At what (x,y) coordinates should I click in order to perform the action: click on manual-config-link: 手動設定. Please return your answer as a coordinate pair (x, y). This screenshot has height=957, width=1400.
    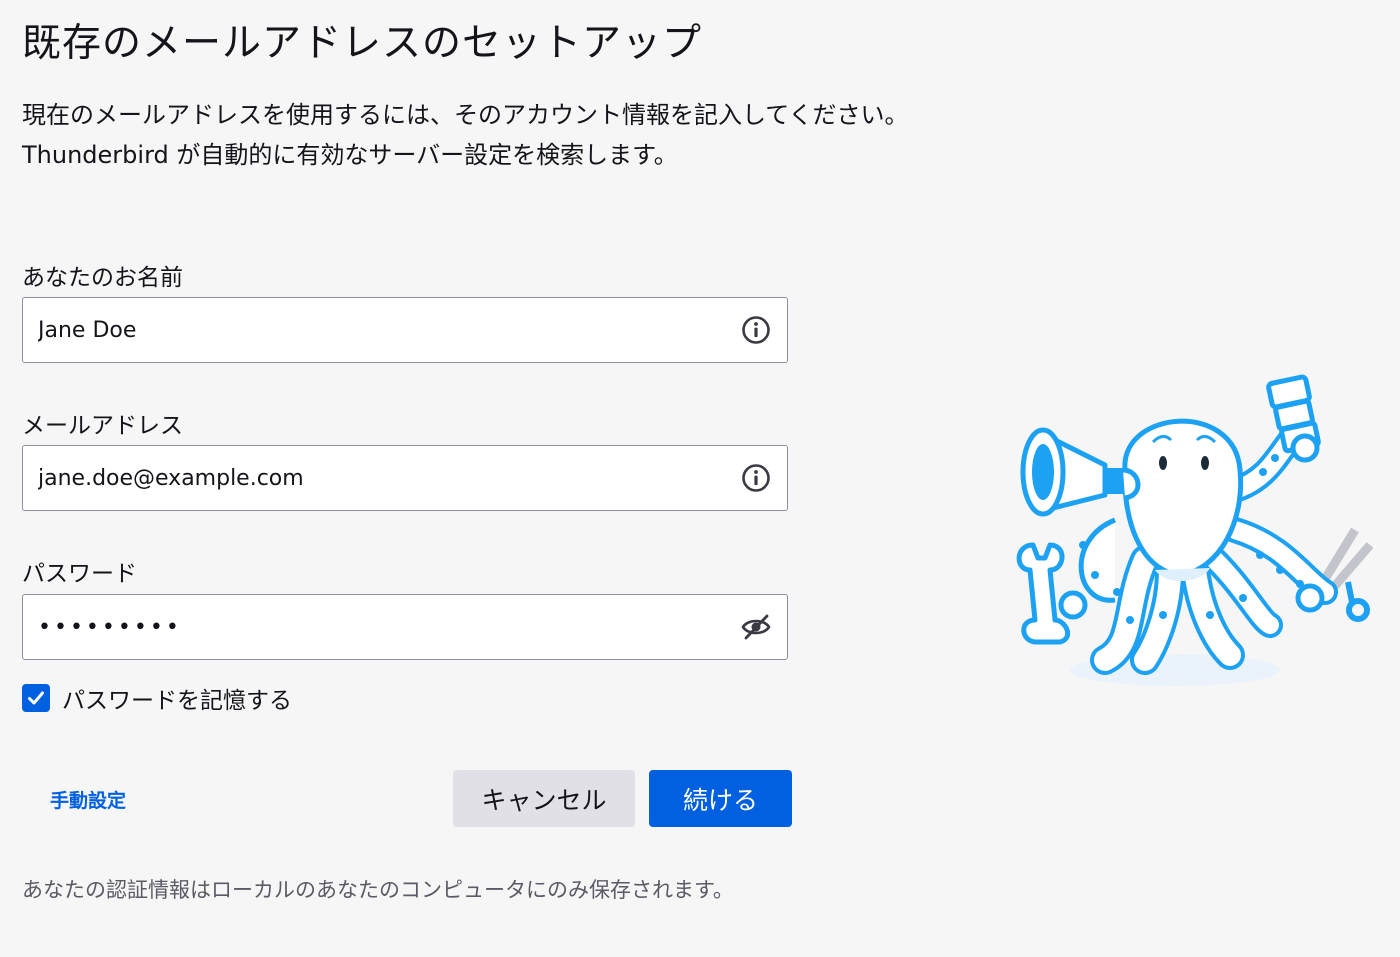
    Looking at the image, I should click on (88, 799).